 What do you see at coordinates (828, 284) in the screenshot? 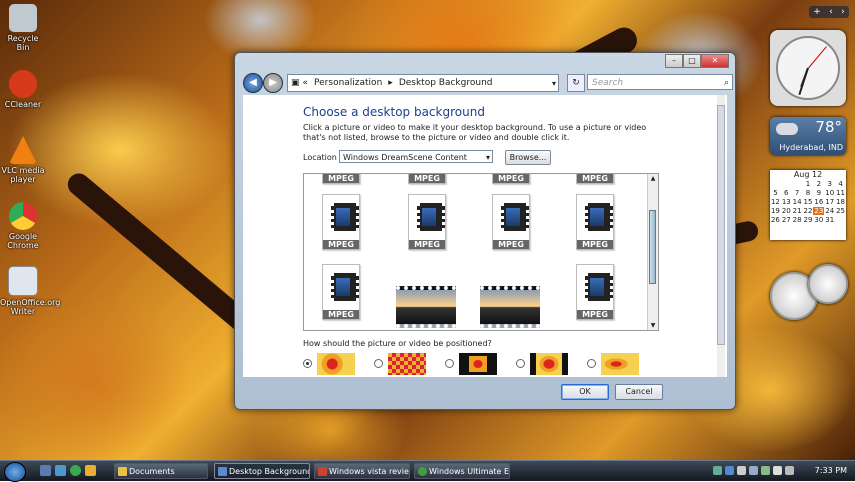
I see `memory-meter-gadget` at bounding box center [828, 284].